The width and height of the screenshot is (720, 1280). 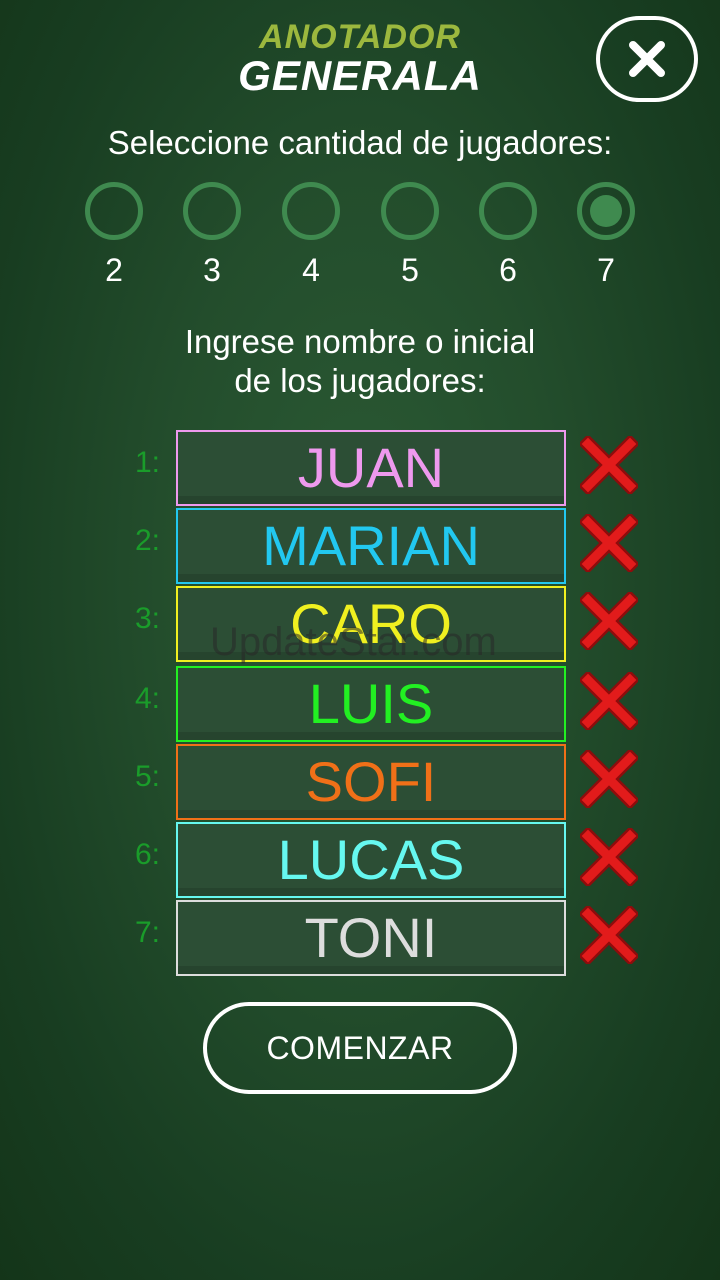 I want to click on radio-option-7: 7, so click(x=606, y=235).